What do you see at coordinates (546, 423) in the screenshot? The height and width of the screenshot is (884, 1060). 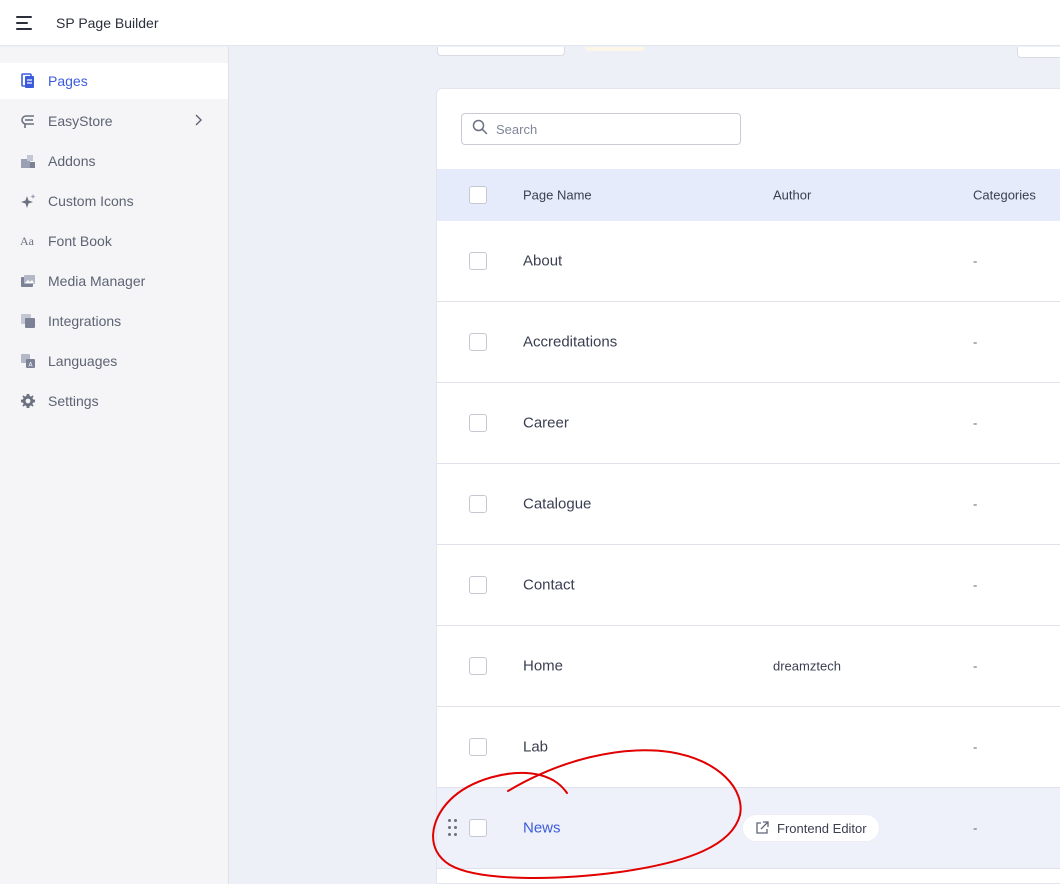 I see `page-name: Career` at bounding box center [546, 423].